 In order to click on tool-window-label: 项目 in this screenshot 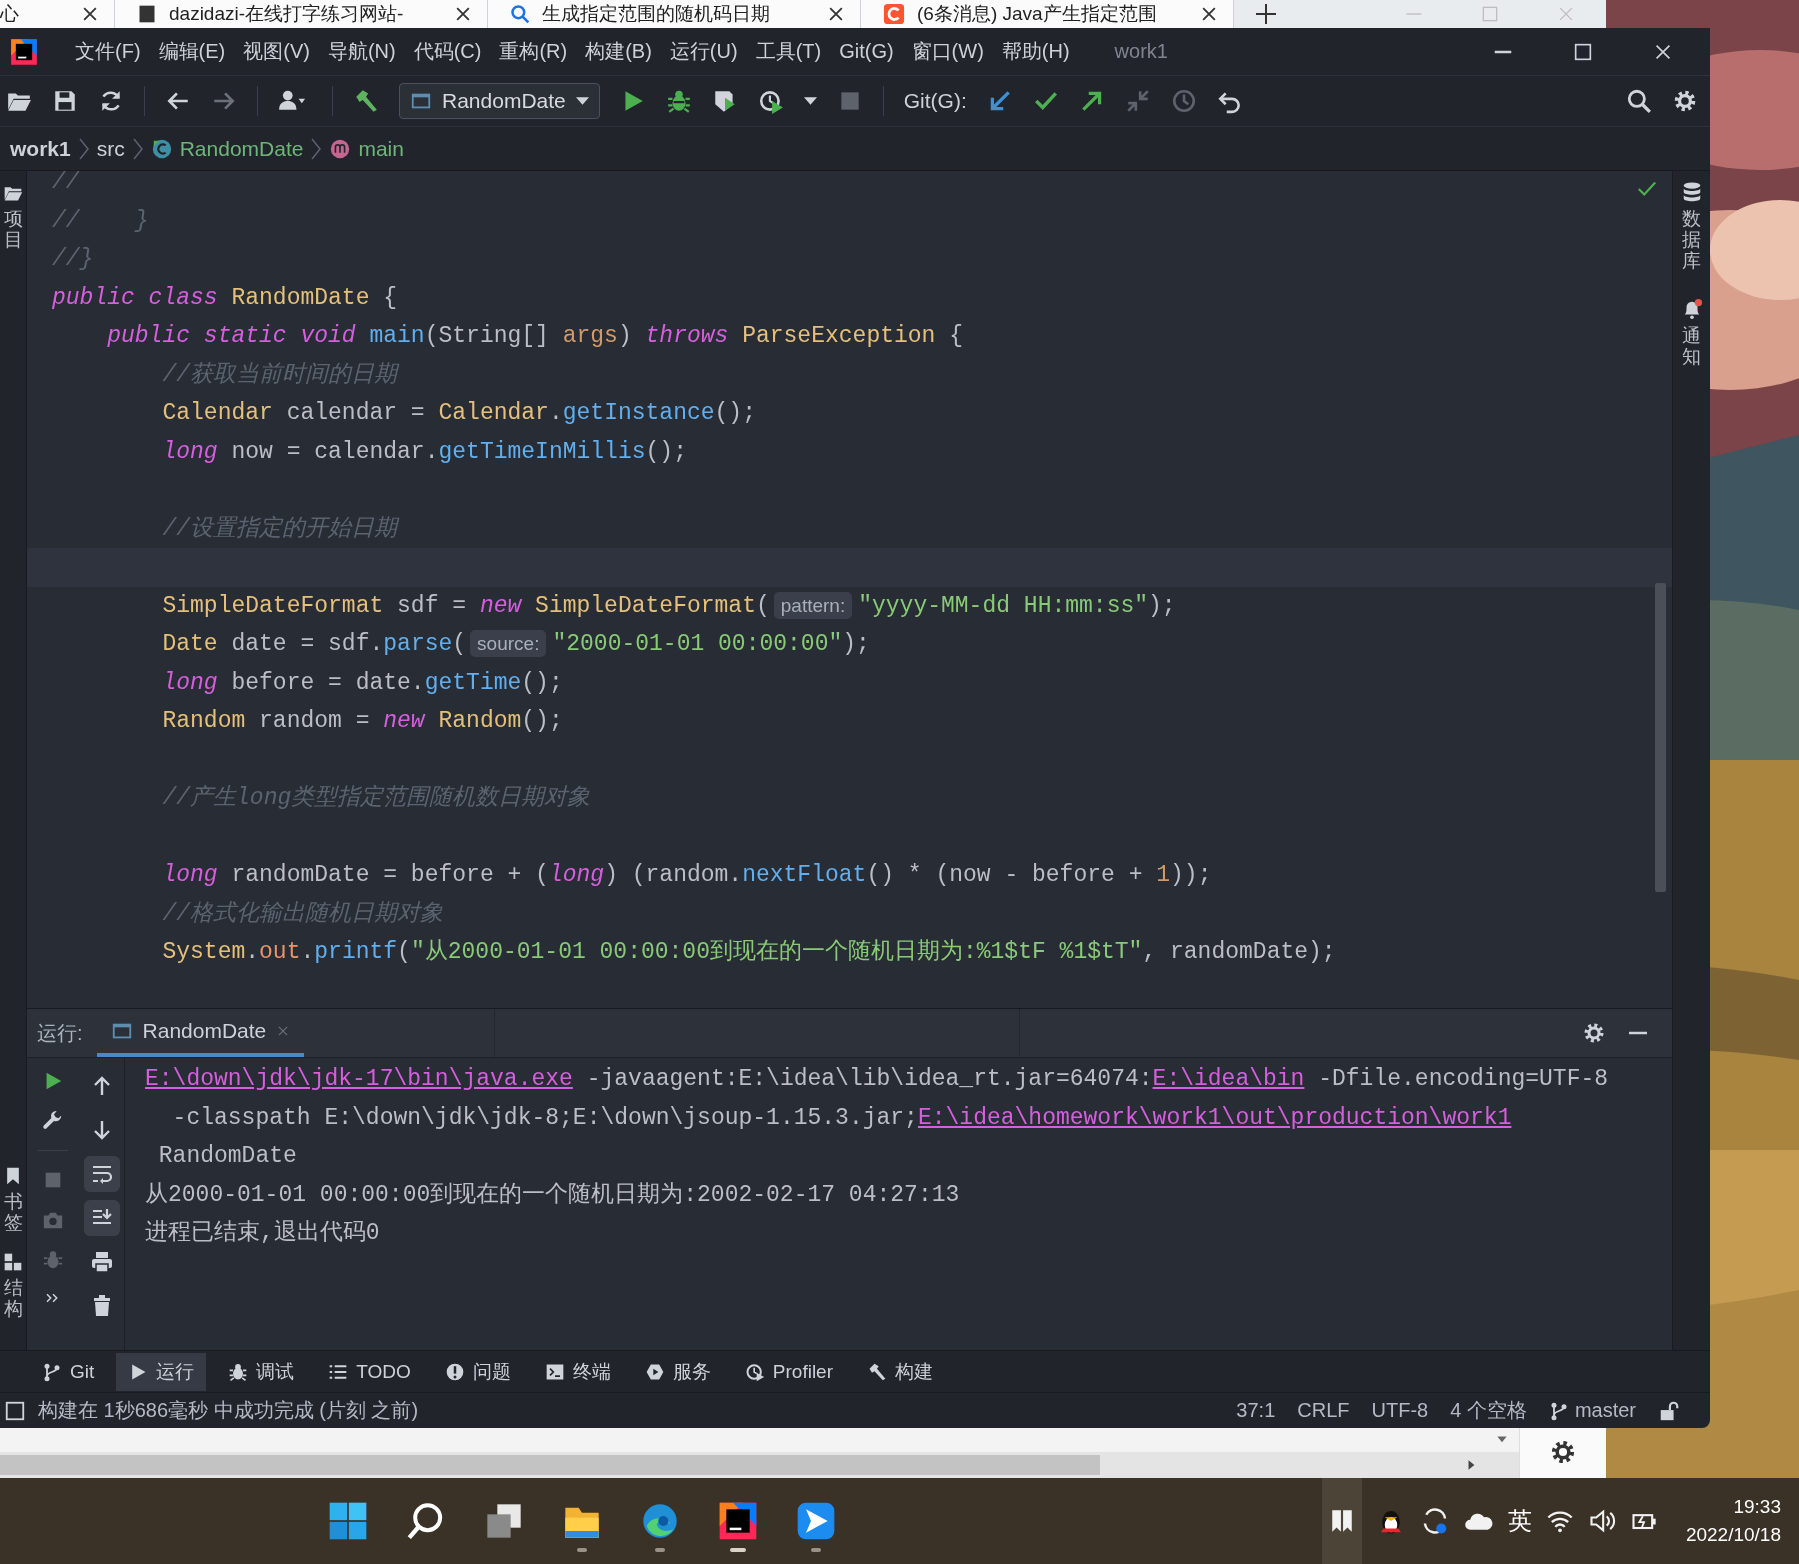, I will do `click(13, 230)`.